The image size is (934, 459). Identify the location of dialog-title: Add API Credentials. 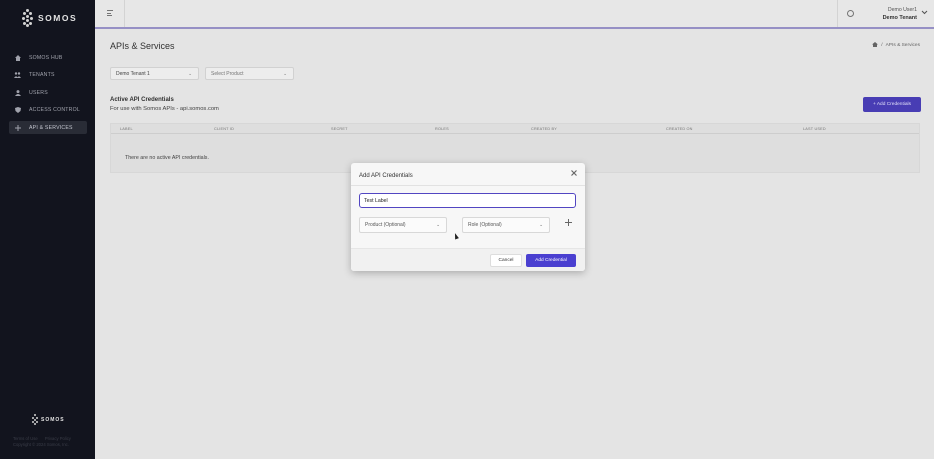
(386, 176).